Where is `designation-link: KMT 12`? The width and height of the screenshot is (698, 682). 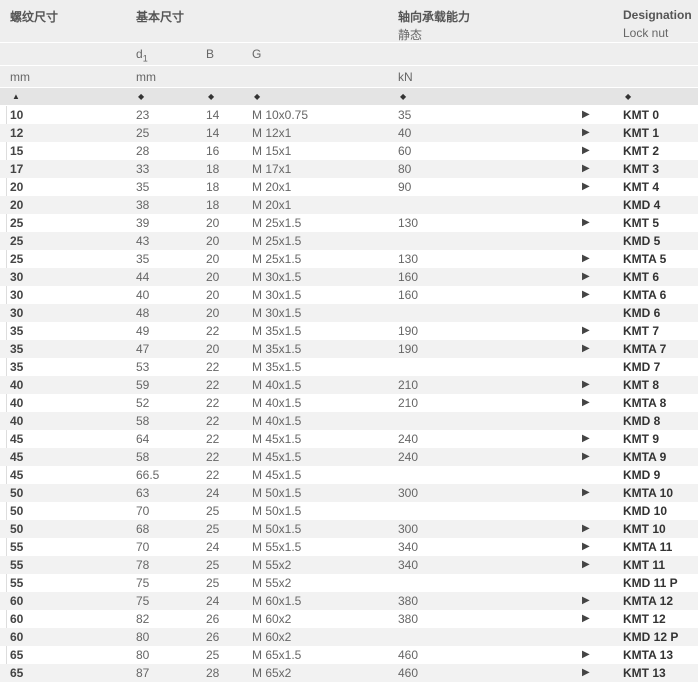
designation-link: KMT 12 is located at coordinates (644, 619).